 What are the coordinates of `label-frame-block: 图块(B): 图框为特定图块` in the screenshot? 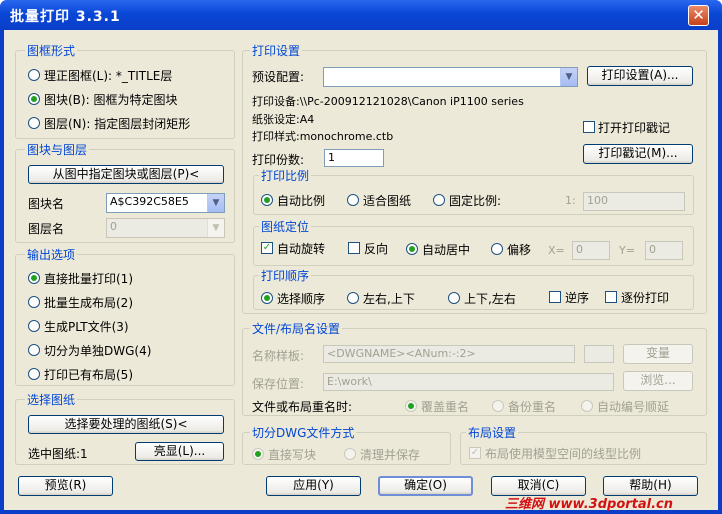 It's located at (111, 100).